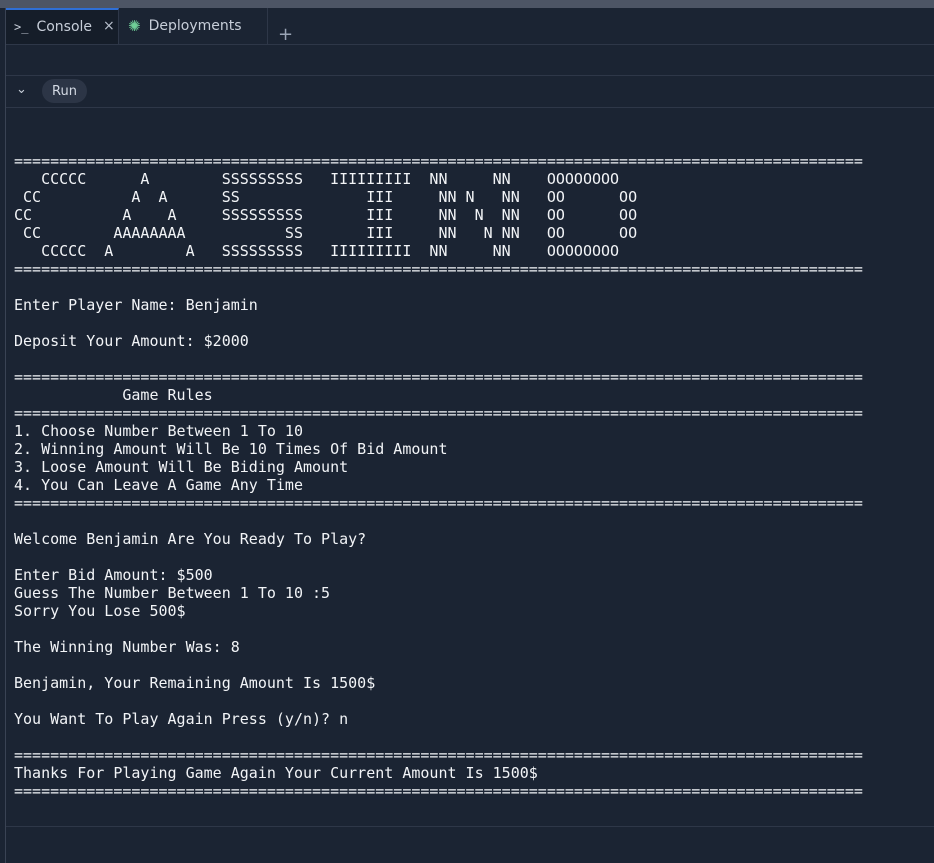 This screenshot has height=863, width=934. Describe the element at coordinates (470, 826) in the screenshot. I see `console-input-divider` at that location.